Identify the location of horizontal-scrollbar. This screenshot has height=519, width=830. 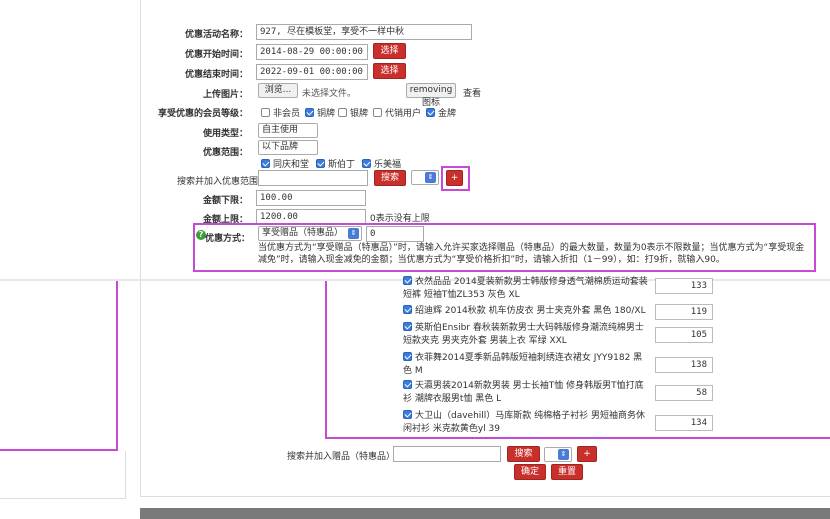
(485, 513).